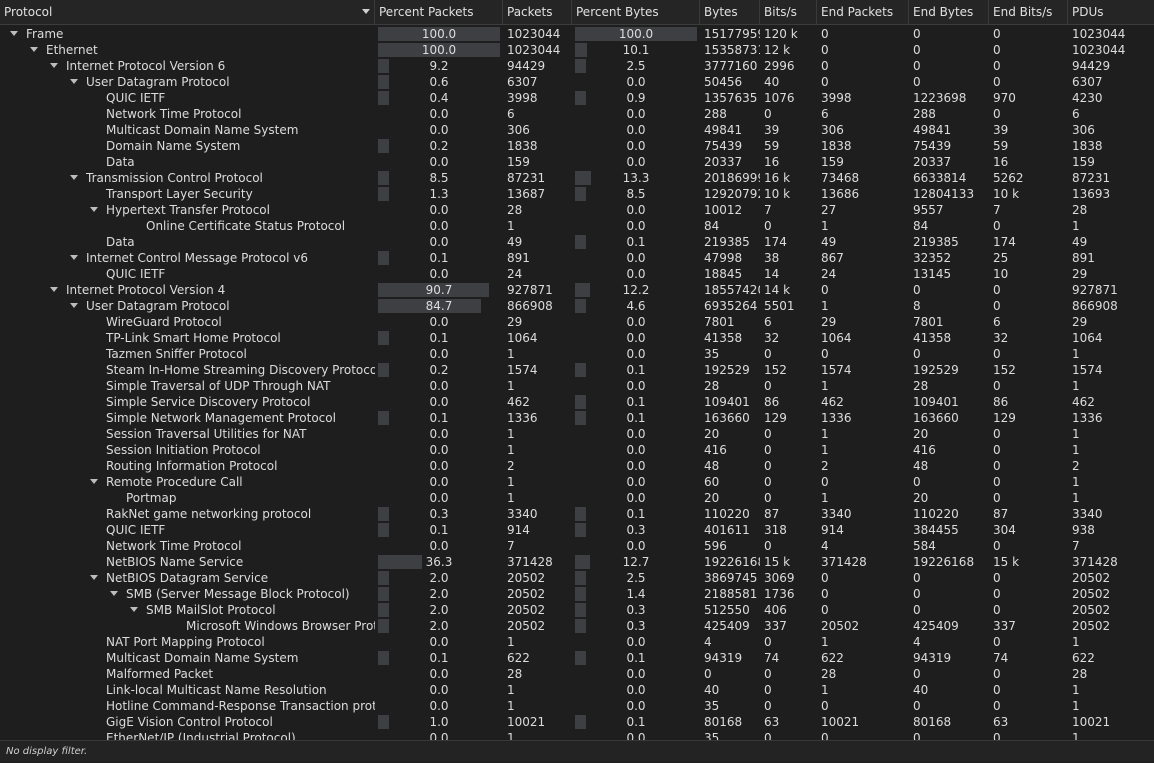  Describe the element at coordinates (825, 34) in the screenshot. I see `cell-end-packets: 0` at that location.